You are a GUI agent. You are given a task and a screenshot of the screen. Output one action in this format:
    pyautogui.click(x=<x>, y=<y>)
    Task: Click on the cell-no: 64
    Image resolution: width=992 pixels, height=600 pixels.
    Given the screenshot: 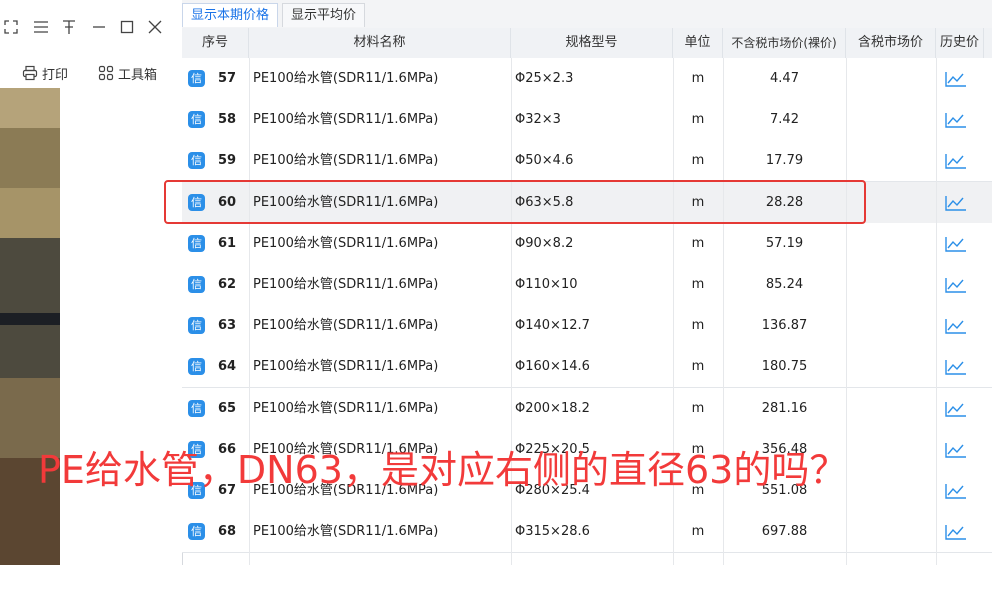 What is the action you would take?
    pyautogui.click(x=227, y=367)
    